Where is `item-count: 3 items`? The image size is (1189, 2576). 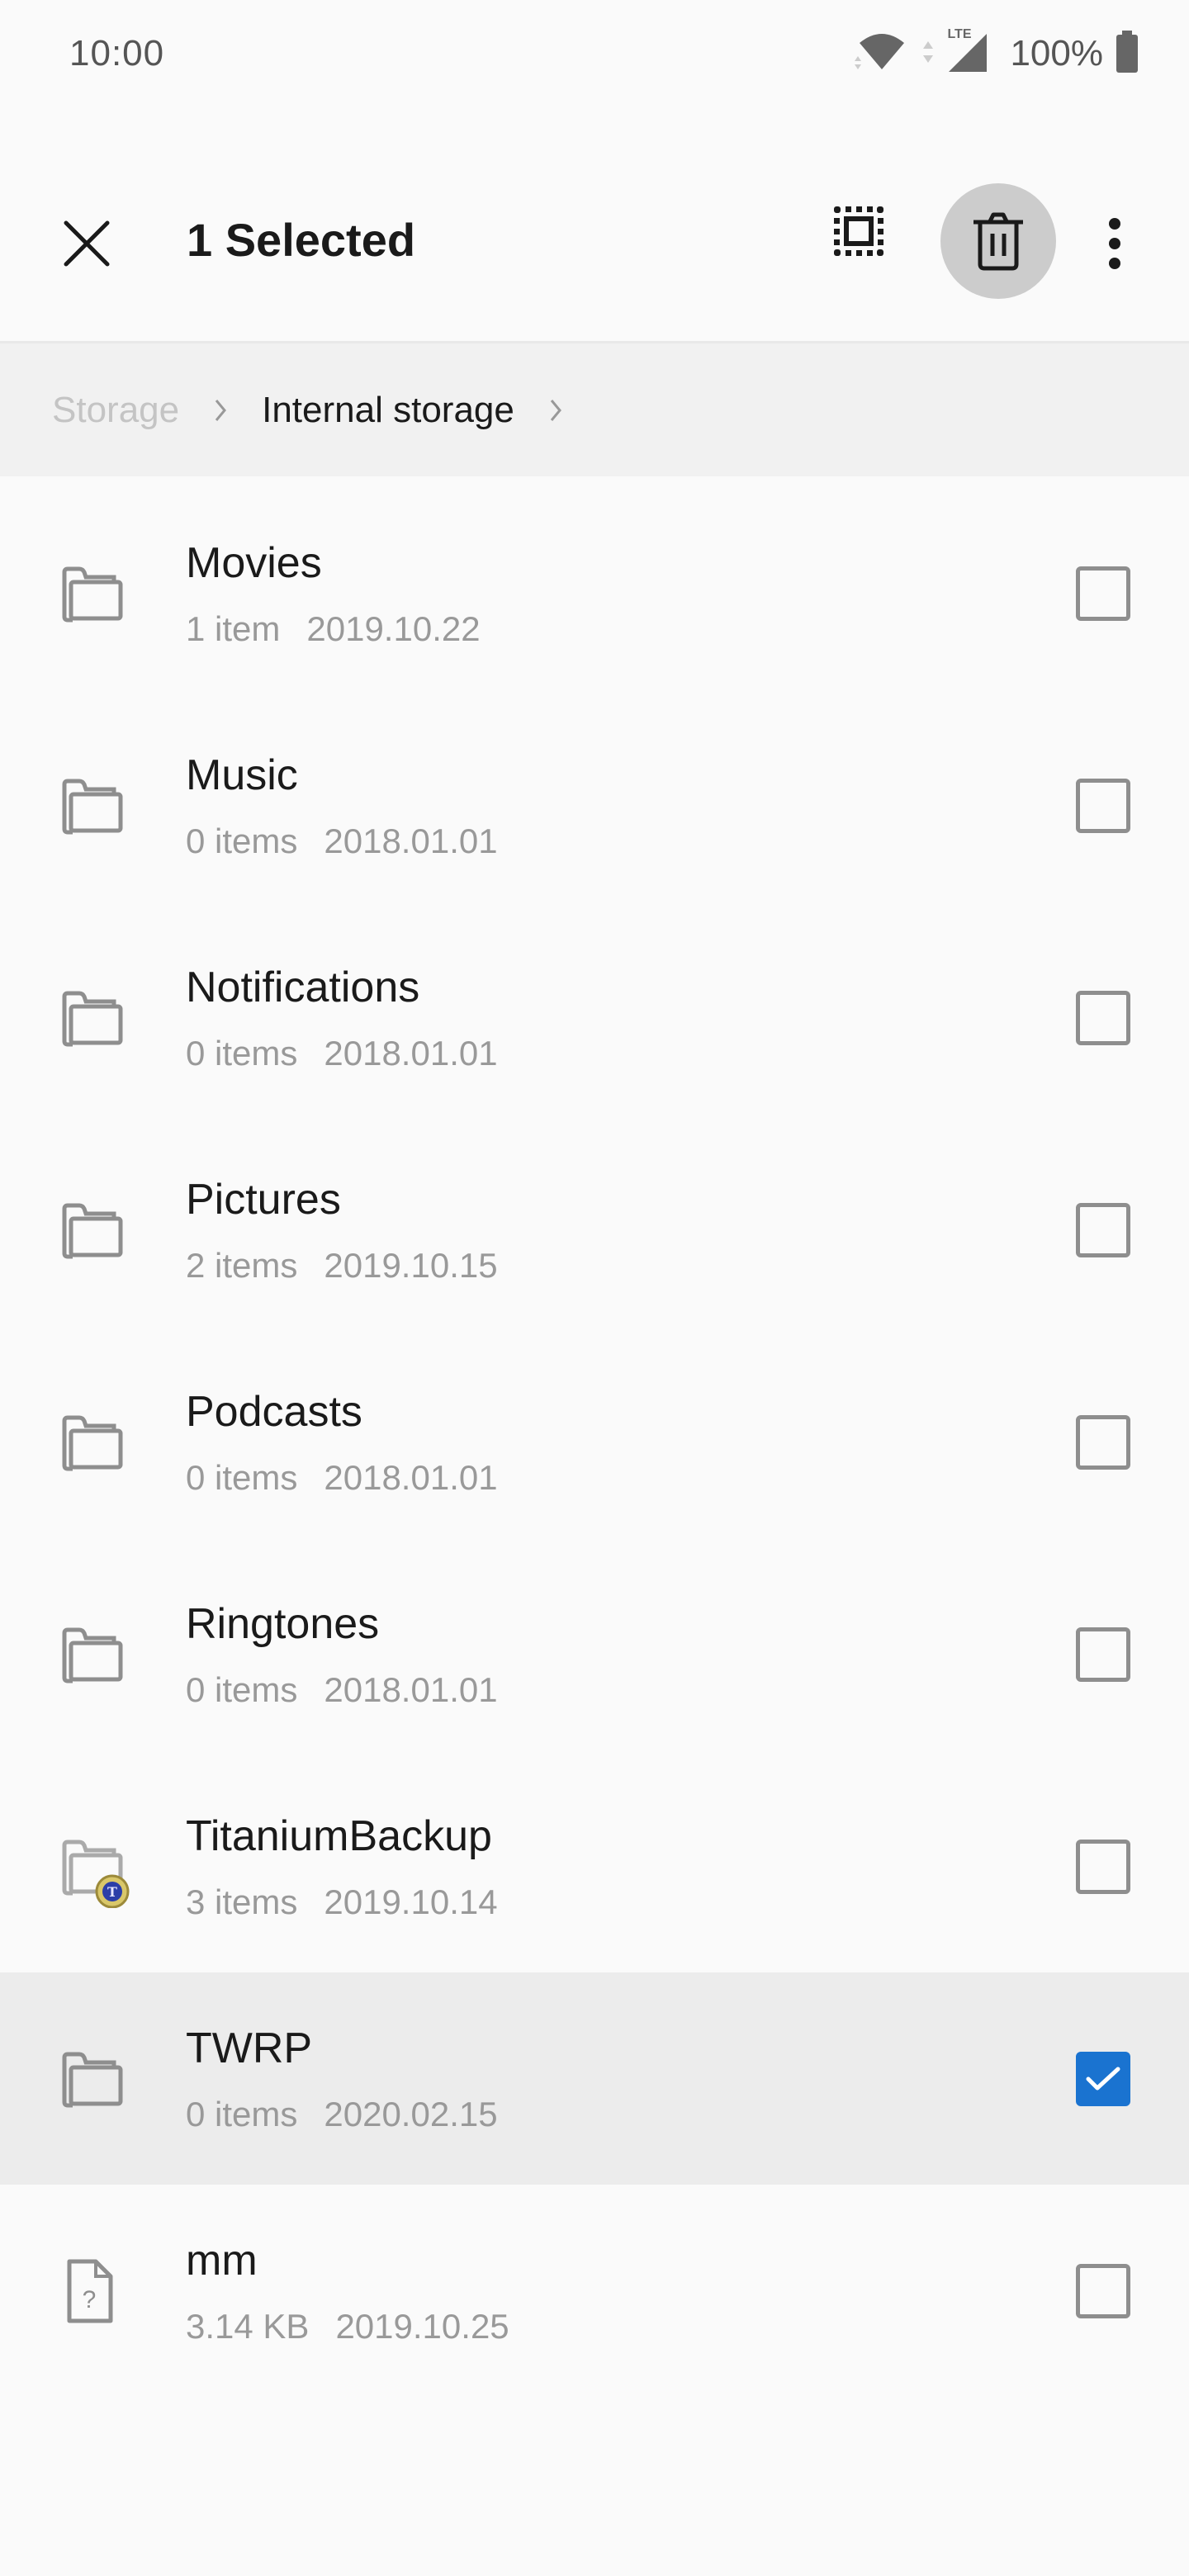 item-count: 3 items is located at coordinates (242, 1901).